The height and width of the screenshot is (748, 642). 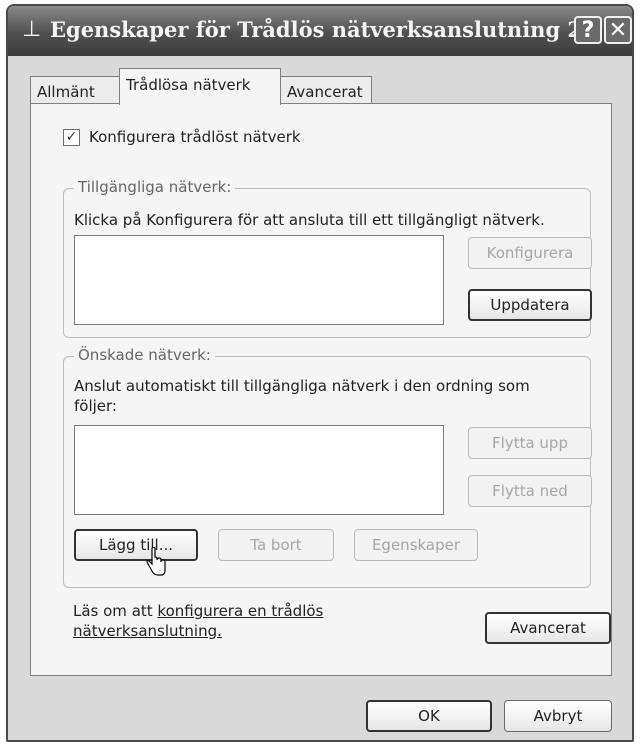 I want to click on info-line1: Läs om att konfigurera en trådlös, so click(x=198, y=611).